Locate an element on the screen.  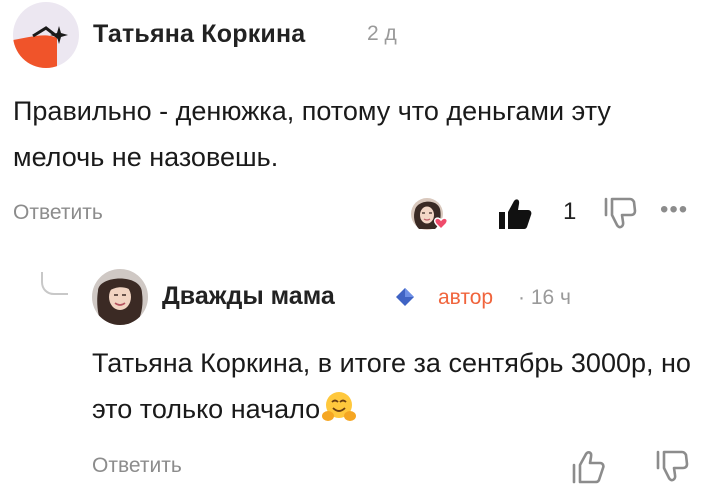
hugging-face-emoji-icon is located at coordinates (339, 407).